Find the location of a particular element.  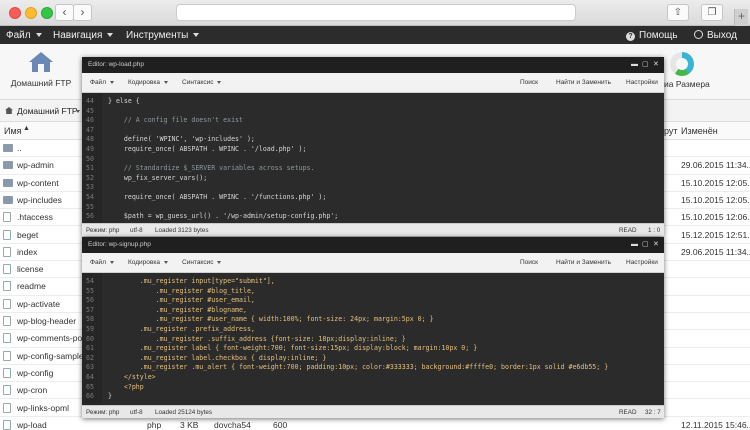

status-readonly: READ is located at coordinates (628, 412).